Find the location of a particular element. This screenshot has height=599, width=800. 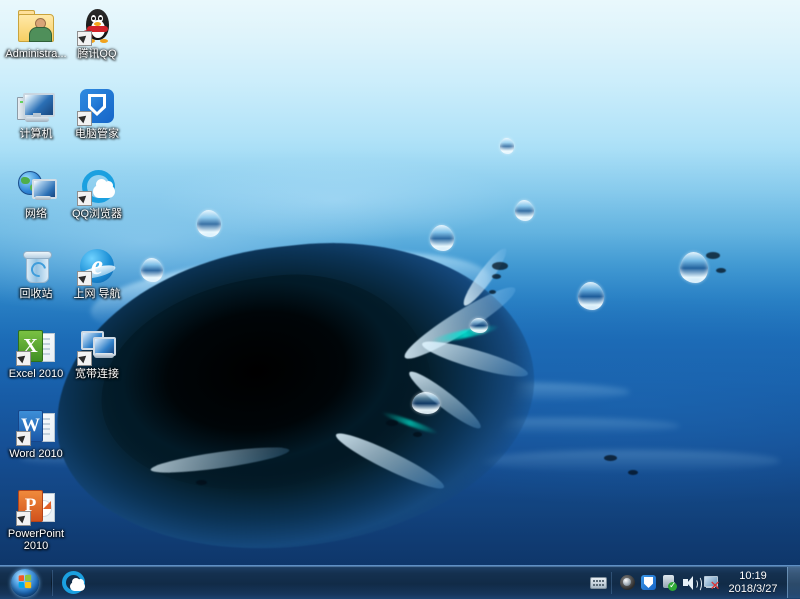

windows-logo-icon is located at coordinates (25, 582).